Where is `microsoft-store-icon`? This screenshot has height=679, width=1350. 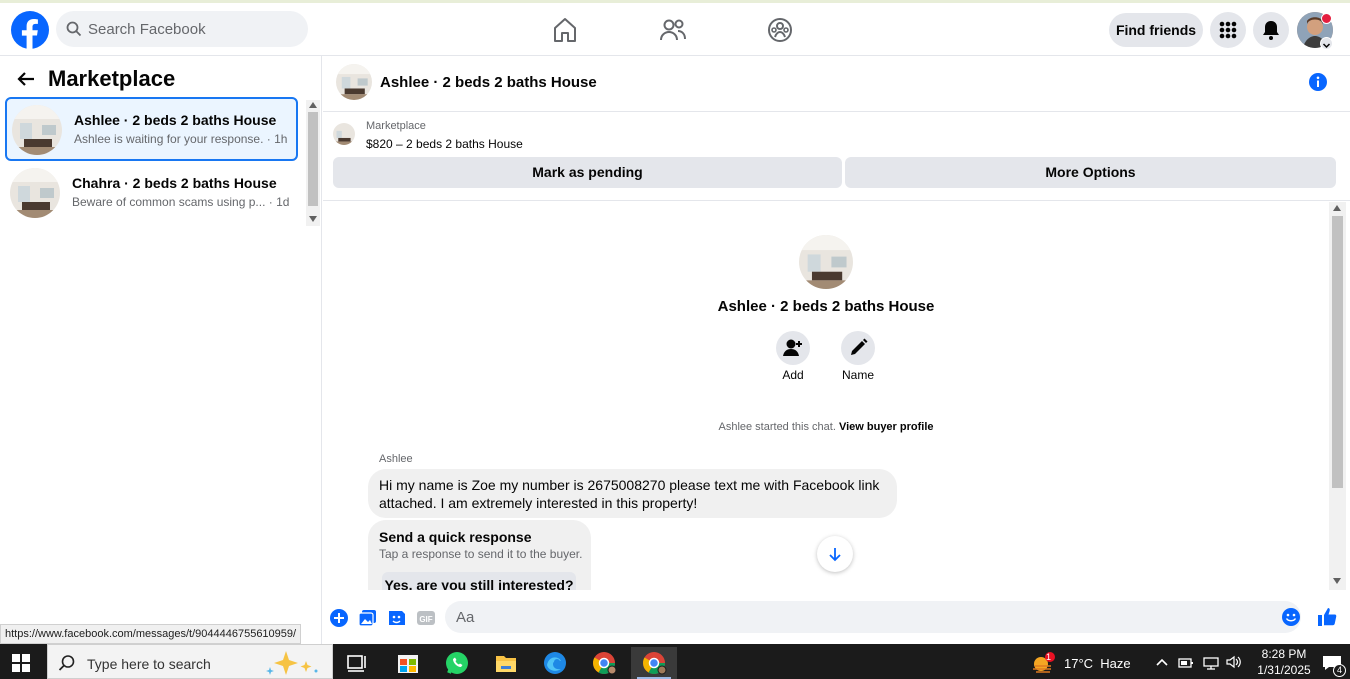
microsoft-store-icon is located at coordinates (408, 663).